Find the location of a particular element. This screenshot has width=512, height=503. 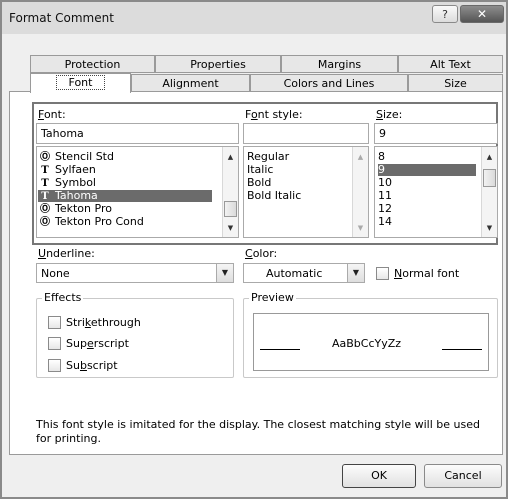

underline-label: Underline: is located at coordinates (66, 253).